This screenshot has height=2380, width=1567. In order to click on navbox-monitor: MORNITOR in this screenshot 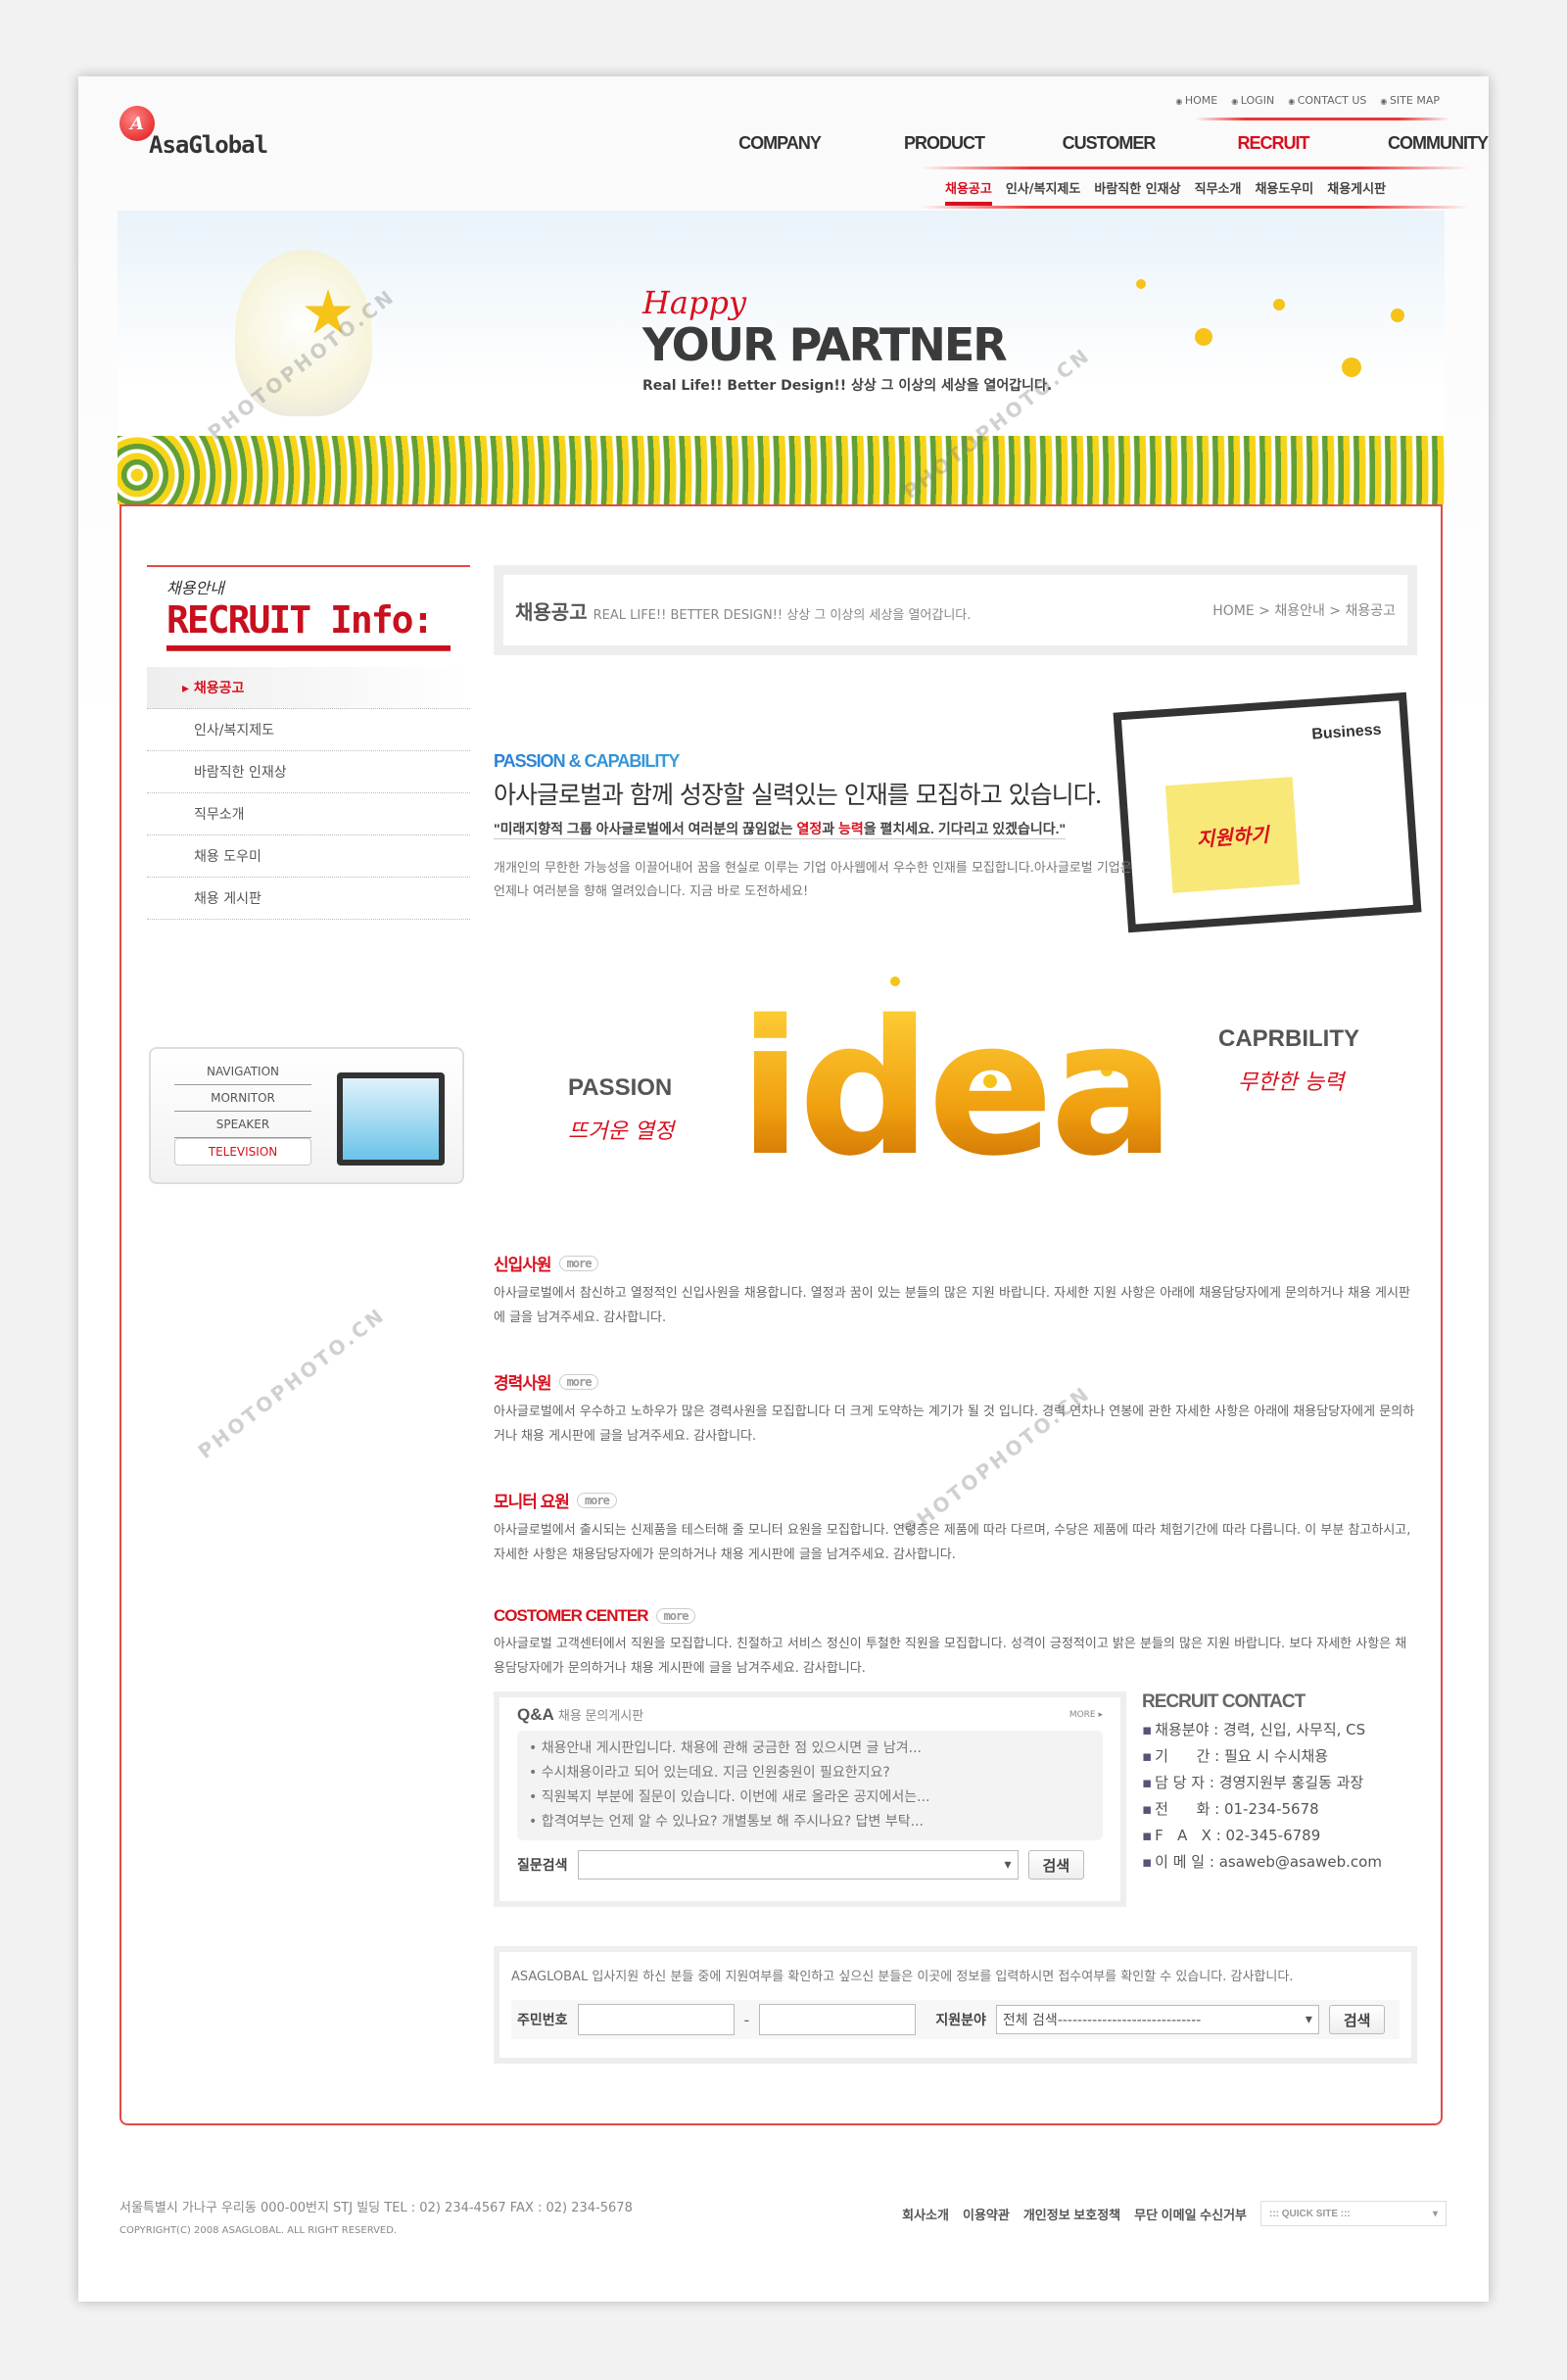, I will do `click(242, 1098)`.